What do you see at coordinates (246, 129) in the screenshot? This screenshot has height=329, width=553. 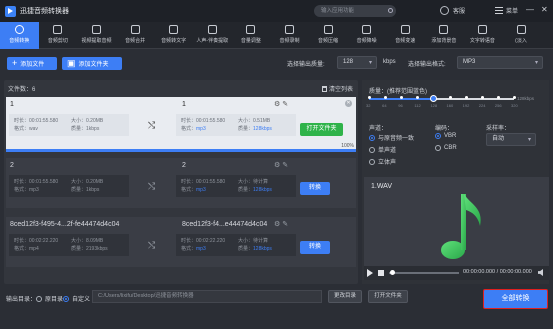 I see `target-quality-label: 质量：` at bounding box center [246, 129].